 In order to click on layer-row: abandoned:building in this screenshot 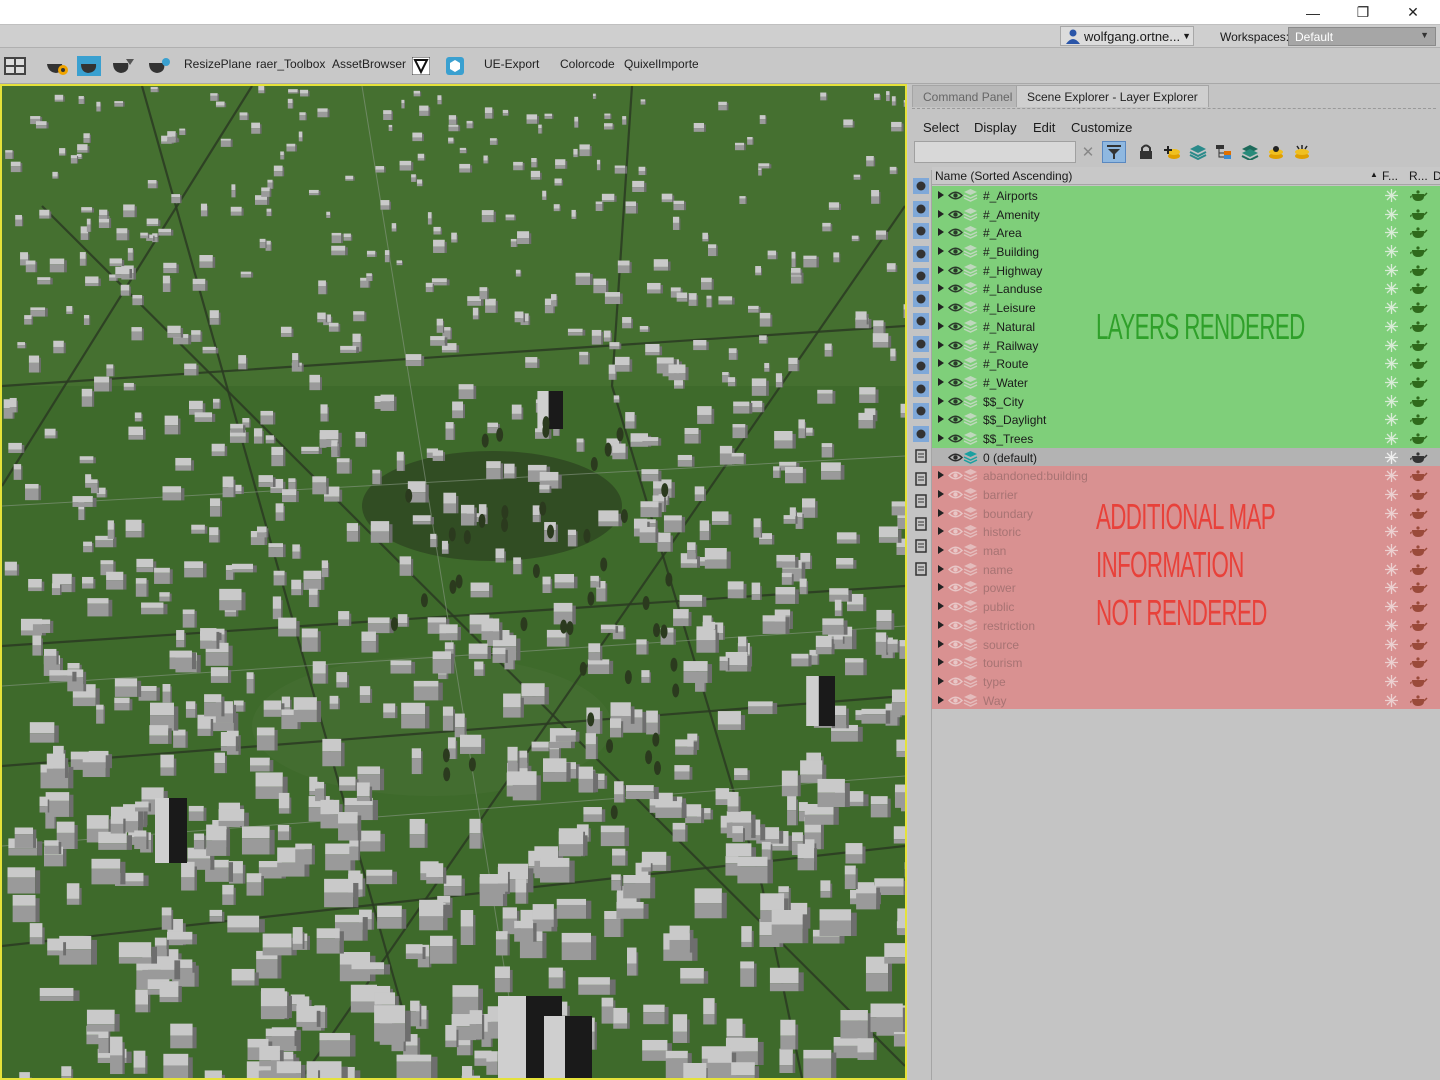, I will do `click(1186, 475)`.